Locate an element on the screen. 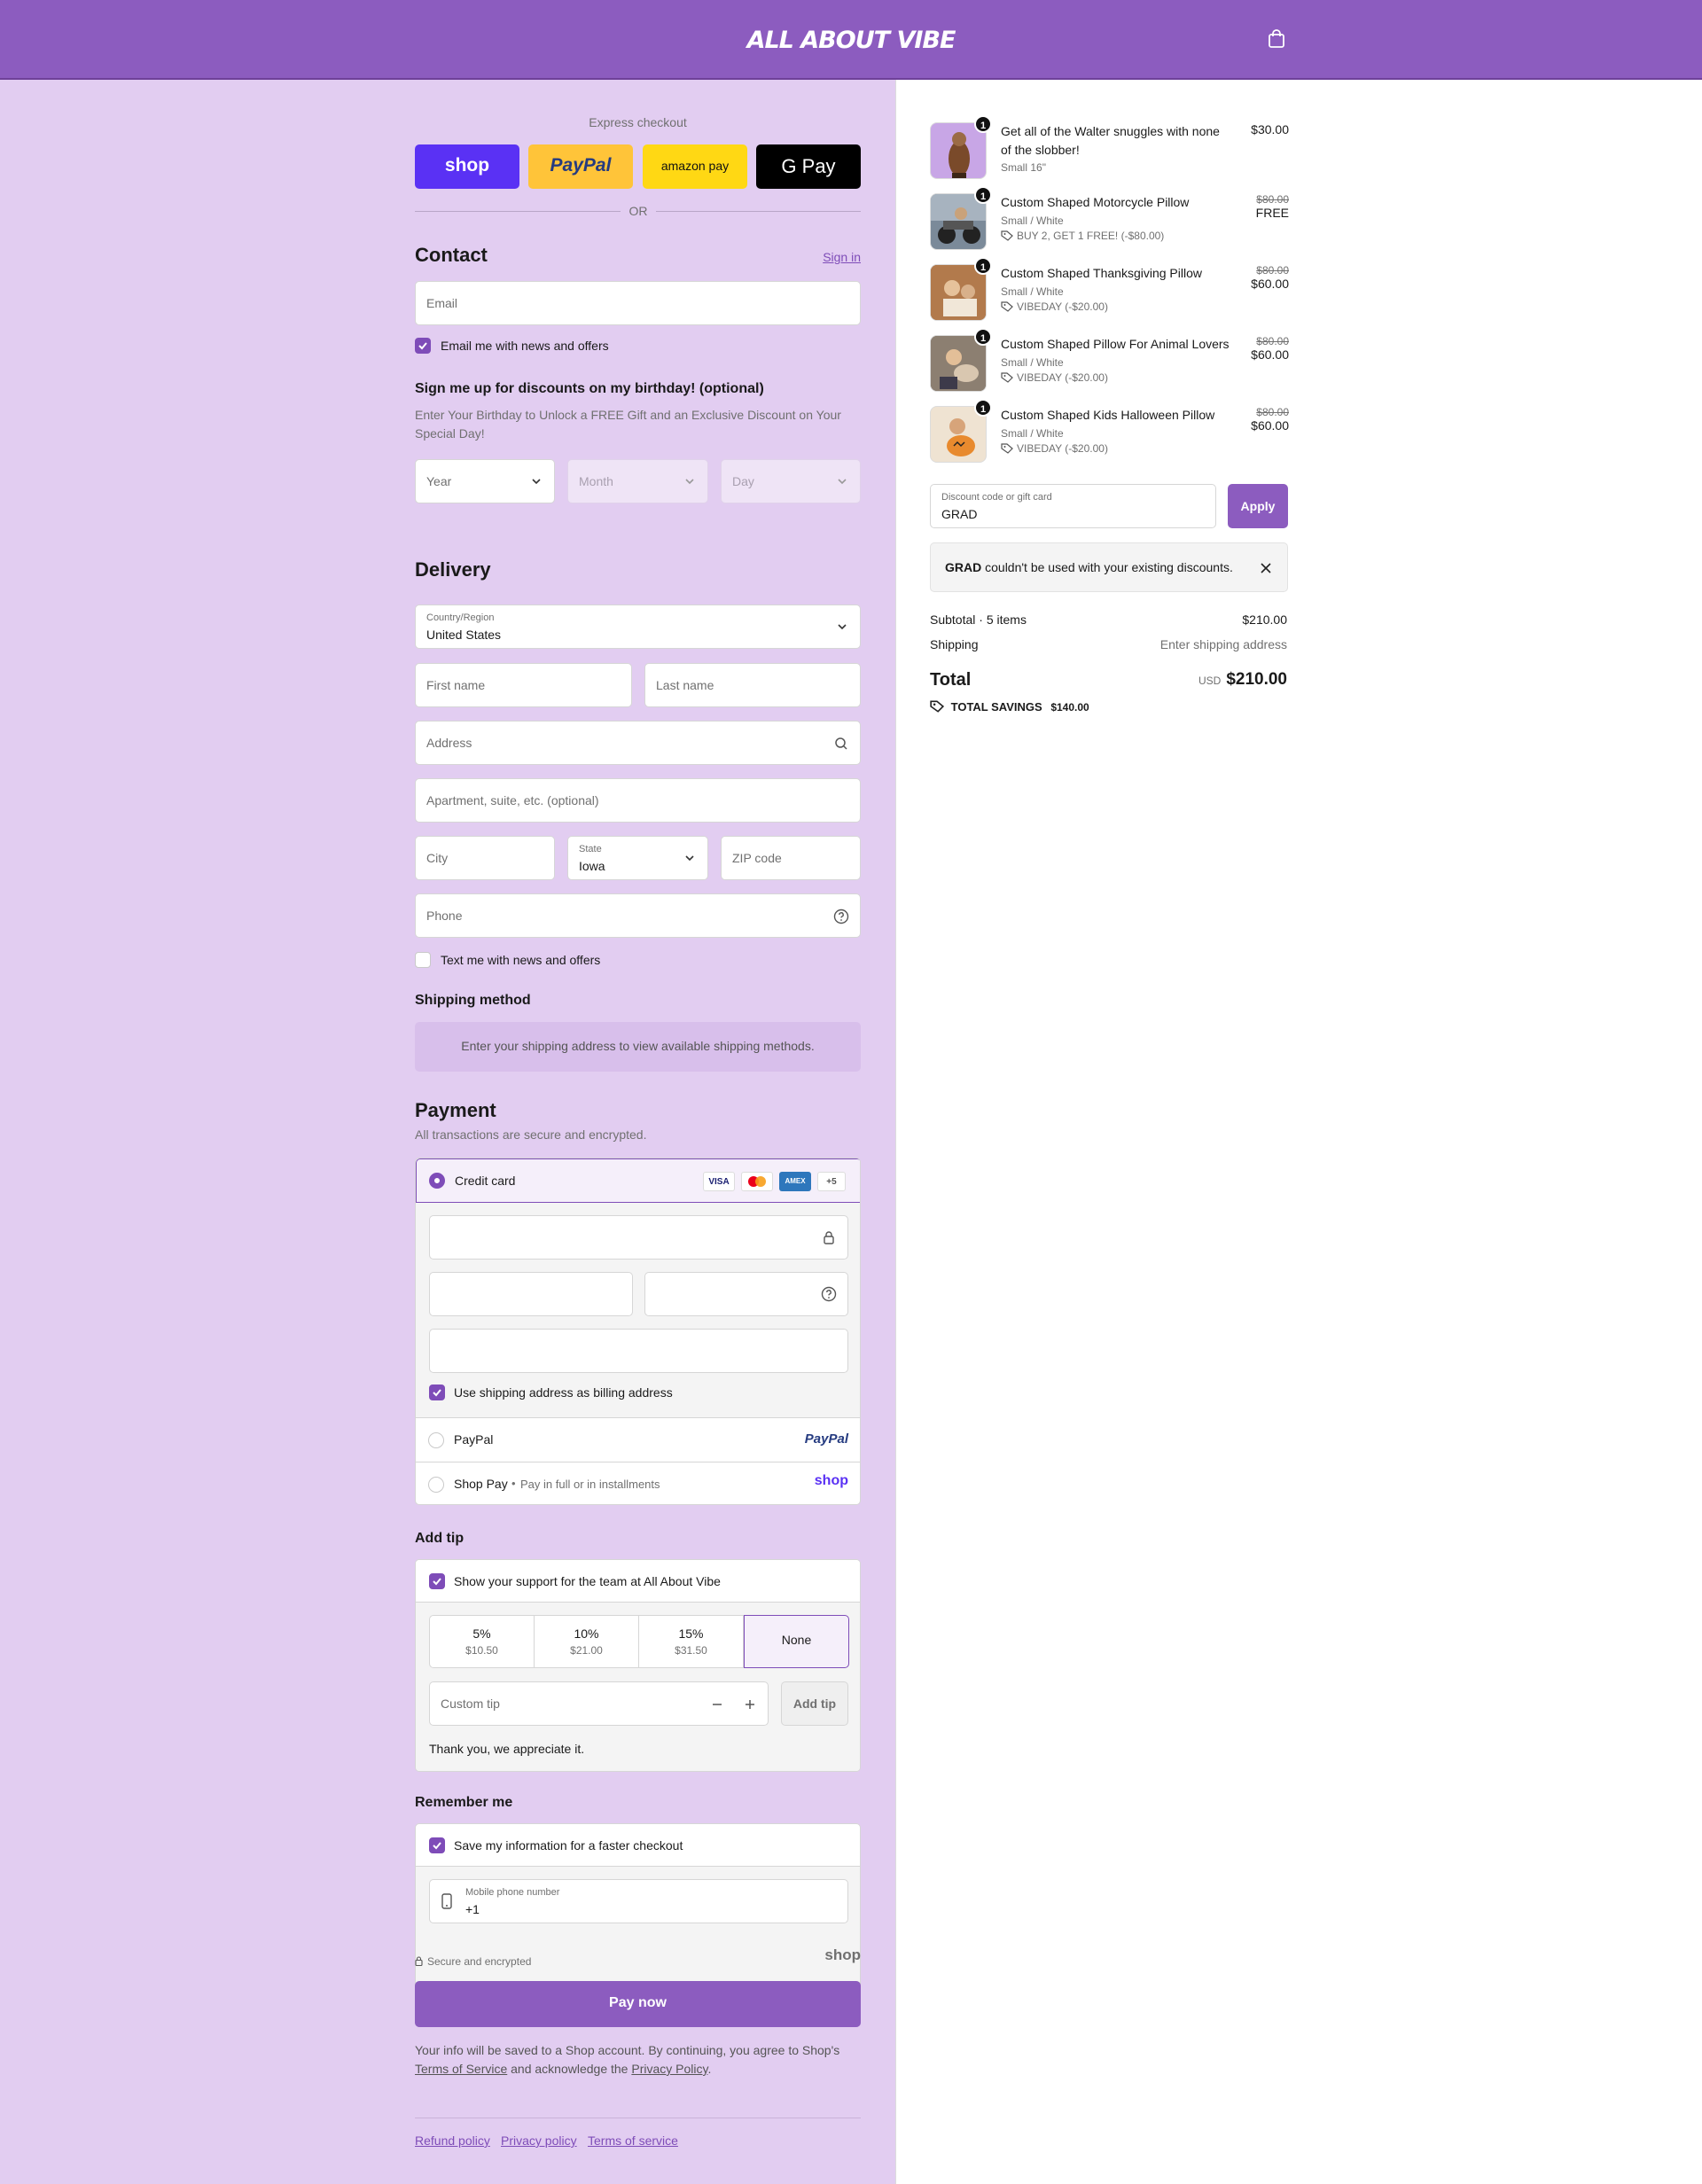 Image resolution: width=1702 pixels, height=2184 pixels. search-icon is located at coordinates (841, 743).